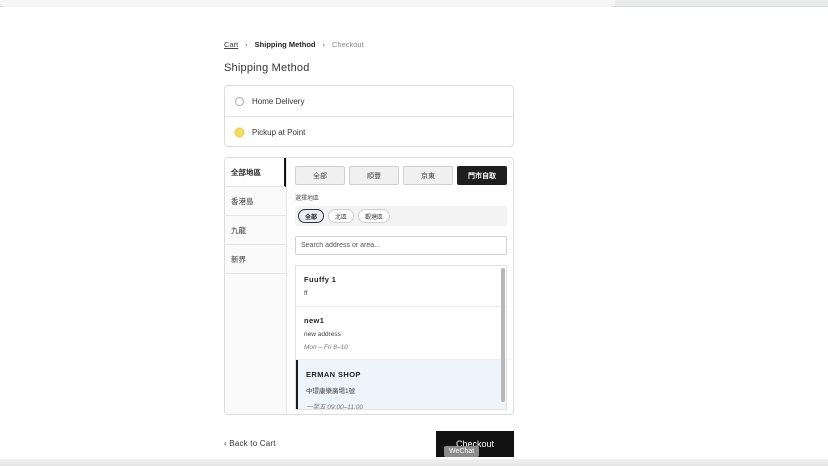  What do you see at coordinates (326, 347) in the screenshot?
I see `pickup-point-hours: Mon – Fri 8–10` at bounding box center [326, 347].